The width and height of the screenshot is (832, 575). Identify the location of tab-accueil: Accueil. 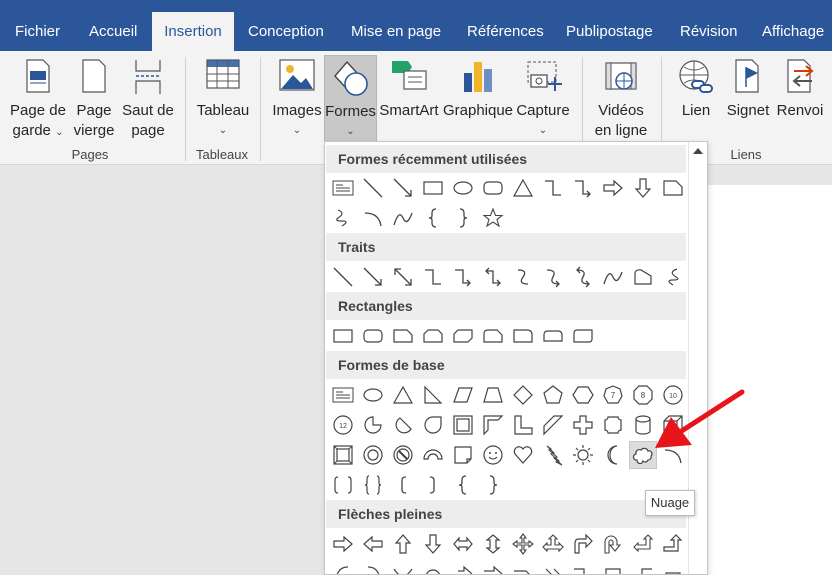
(113, 31).